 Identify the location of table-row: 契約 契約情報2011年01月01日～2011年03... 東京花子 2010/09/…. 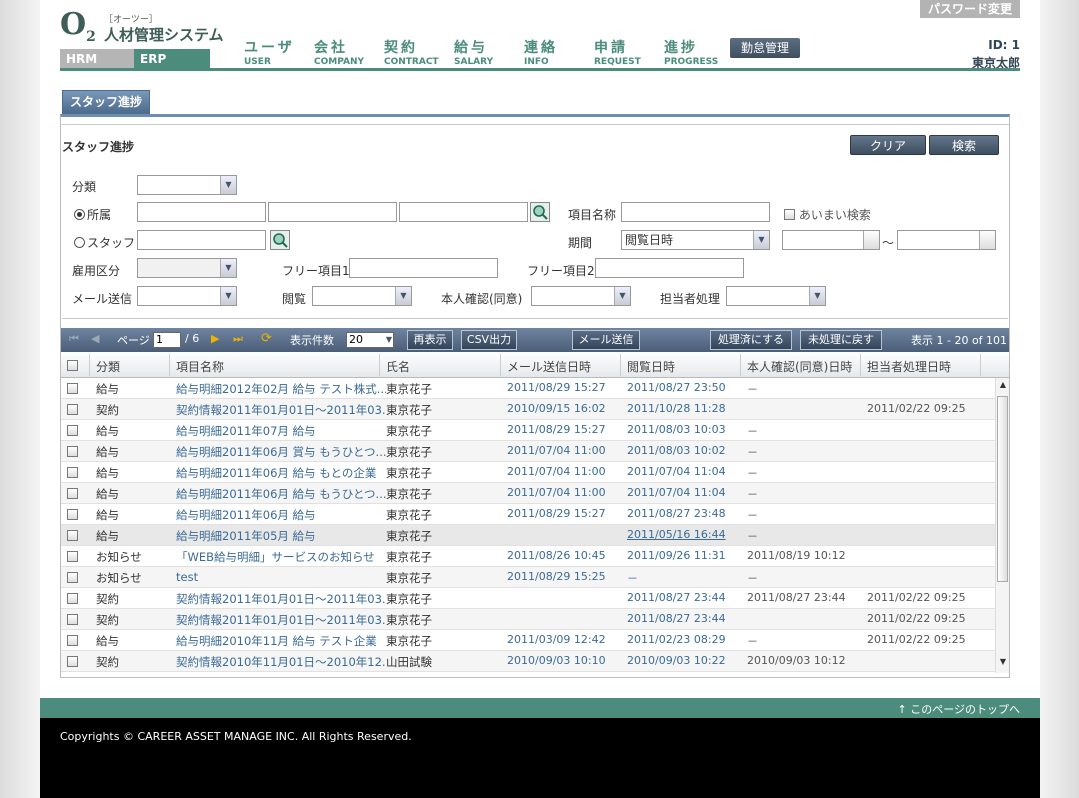
(528, 409).